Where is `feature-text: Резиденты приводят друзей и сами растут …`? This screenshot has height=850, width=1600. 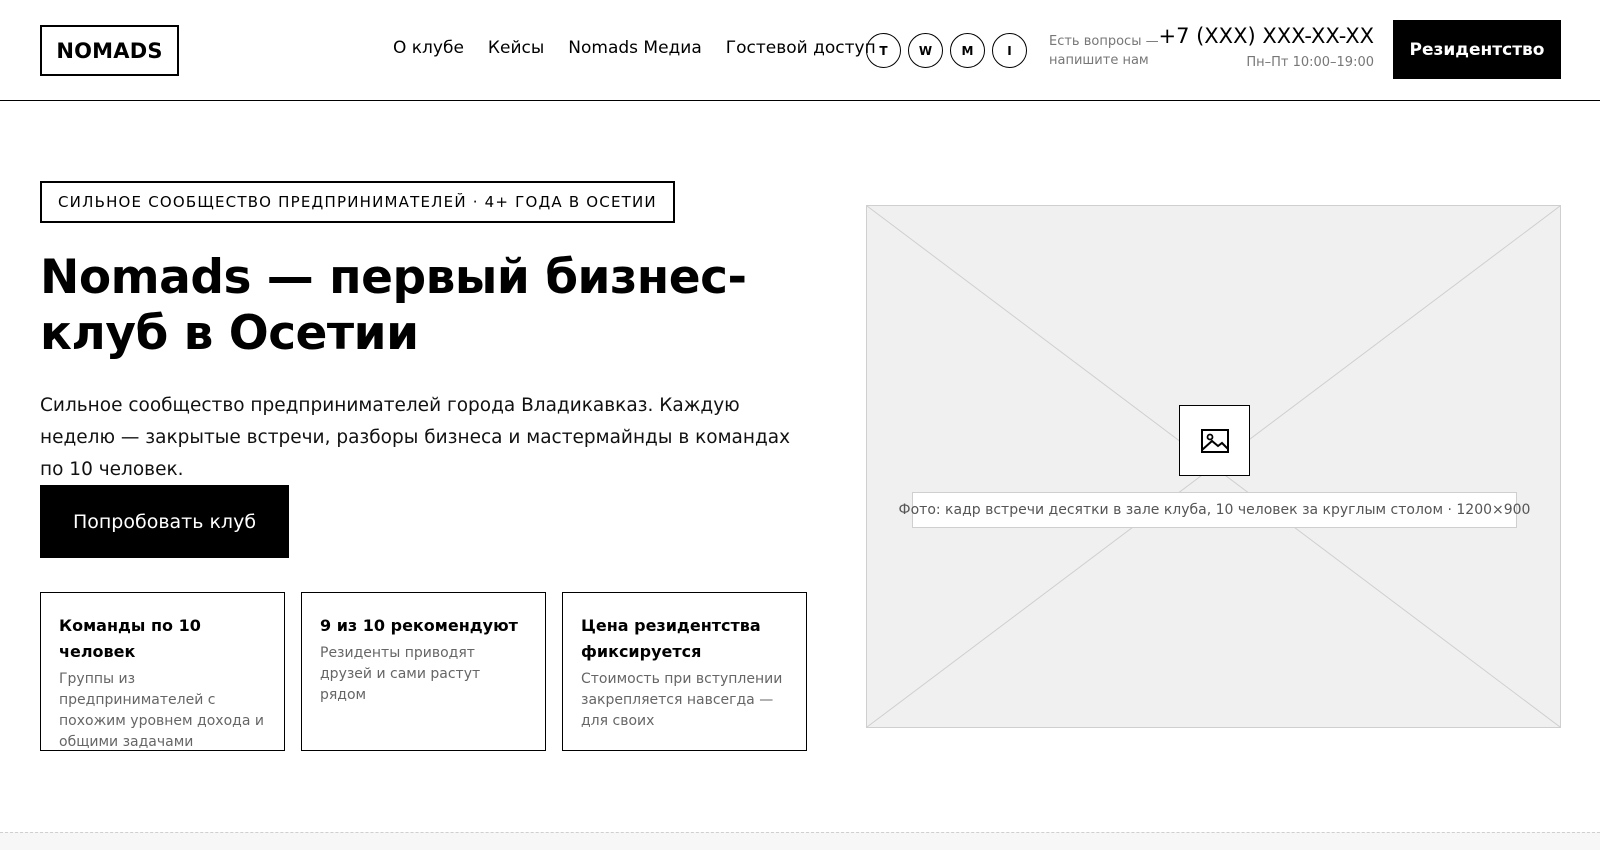
feature-text: Резиденты приводят друзей и сами растут … is located at coordinates (400, 674).